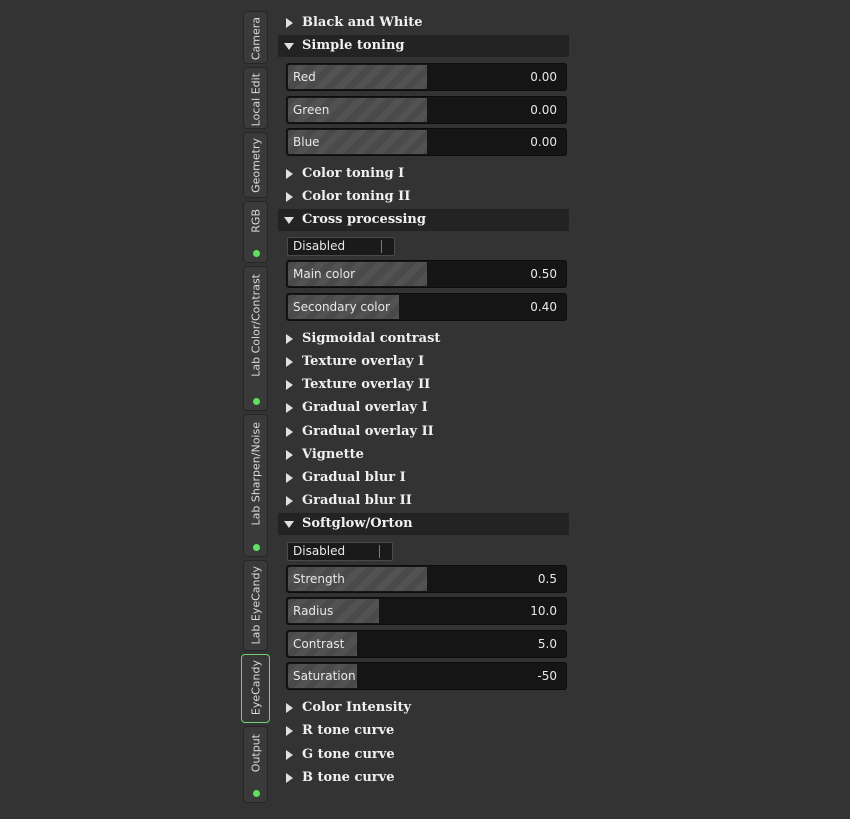 Image resolution: width=850 pixels, height=819 pixels. Describe the element at coordinates (354, 477) in the screenshot. I see `section-title: Gradual blur I` at that location.